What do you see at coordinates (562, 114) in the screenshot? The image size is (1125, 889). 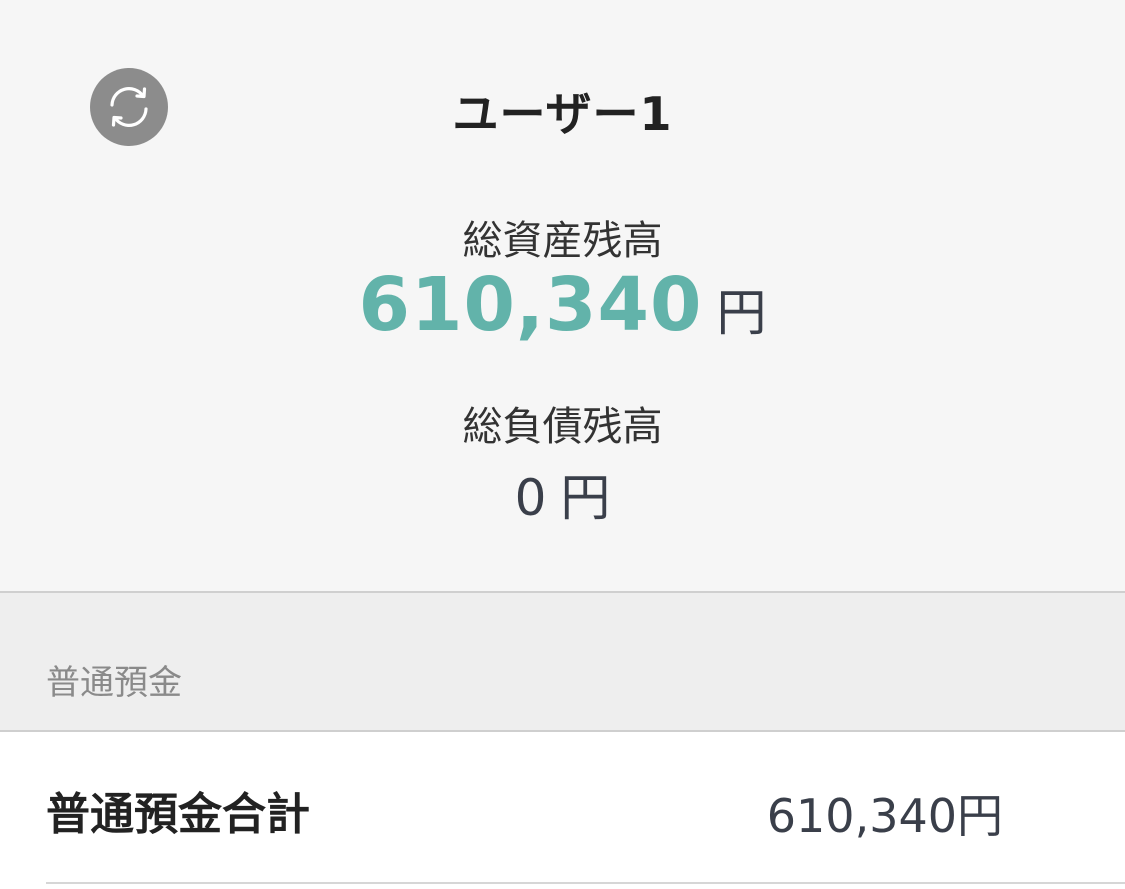 I see `user-name-title: ユーザー1` at bounding box center [562, 114].